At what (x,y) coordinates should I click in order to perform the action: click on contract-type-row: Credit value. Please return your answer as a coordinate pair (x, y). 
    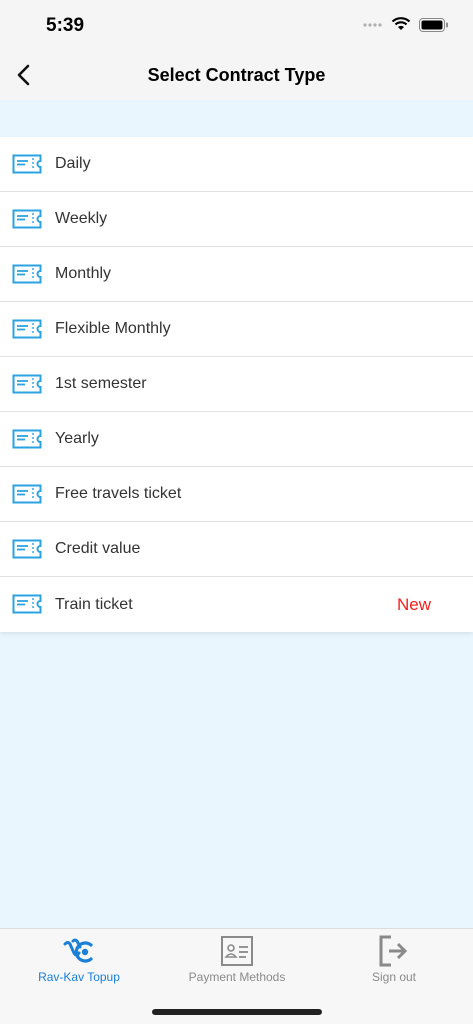
    Looking at the image, I should click on (236, 549).